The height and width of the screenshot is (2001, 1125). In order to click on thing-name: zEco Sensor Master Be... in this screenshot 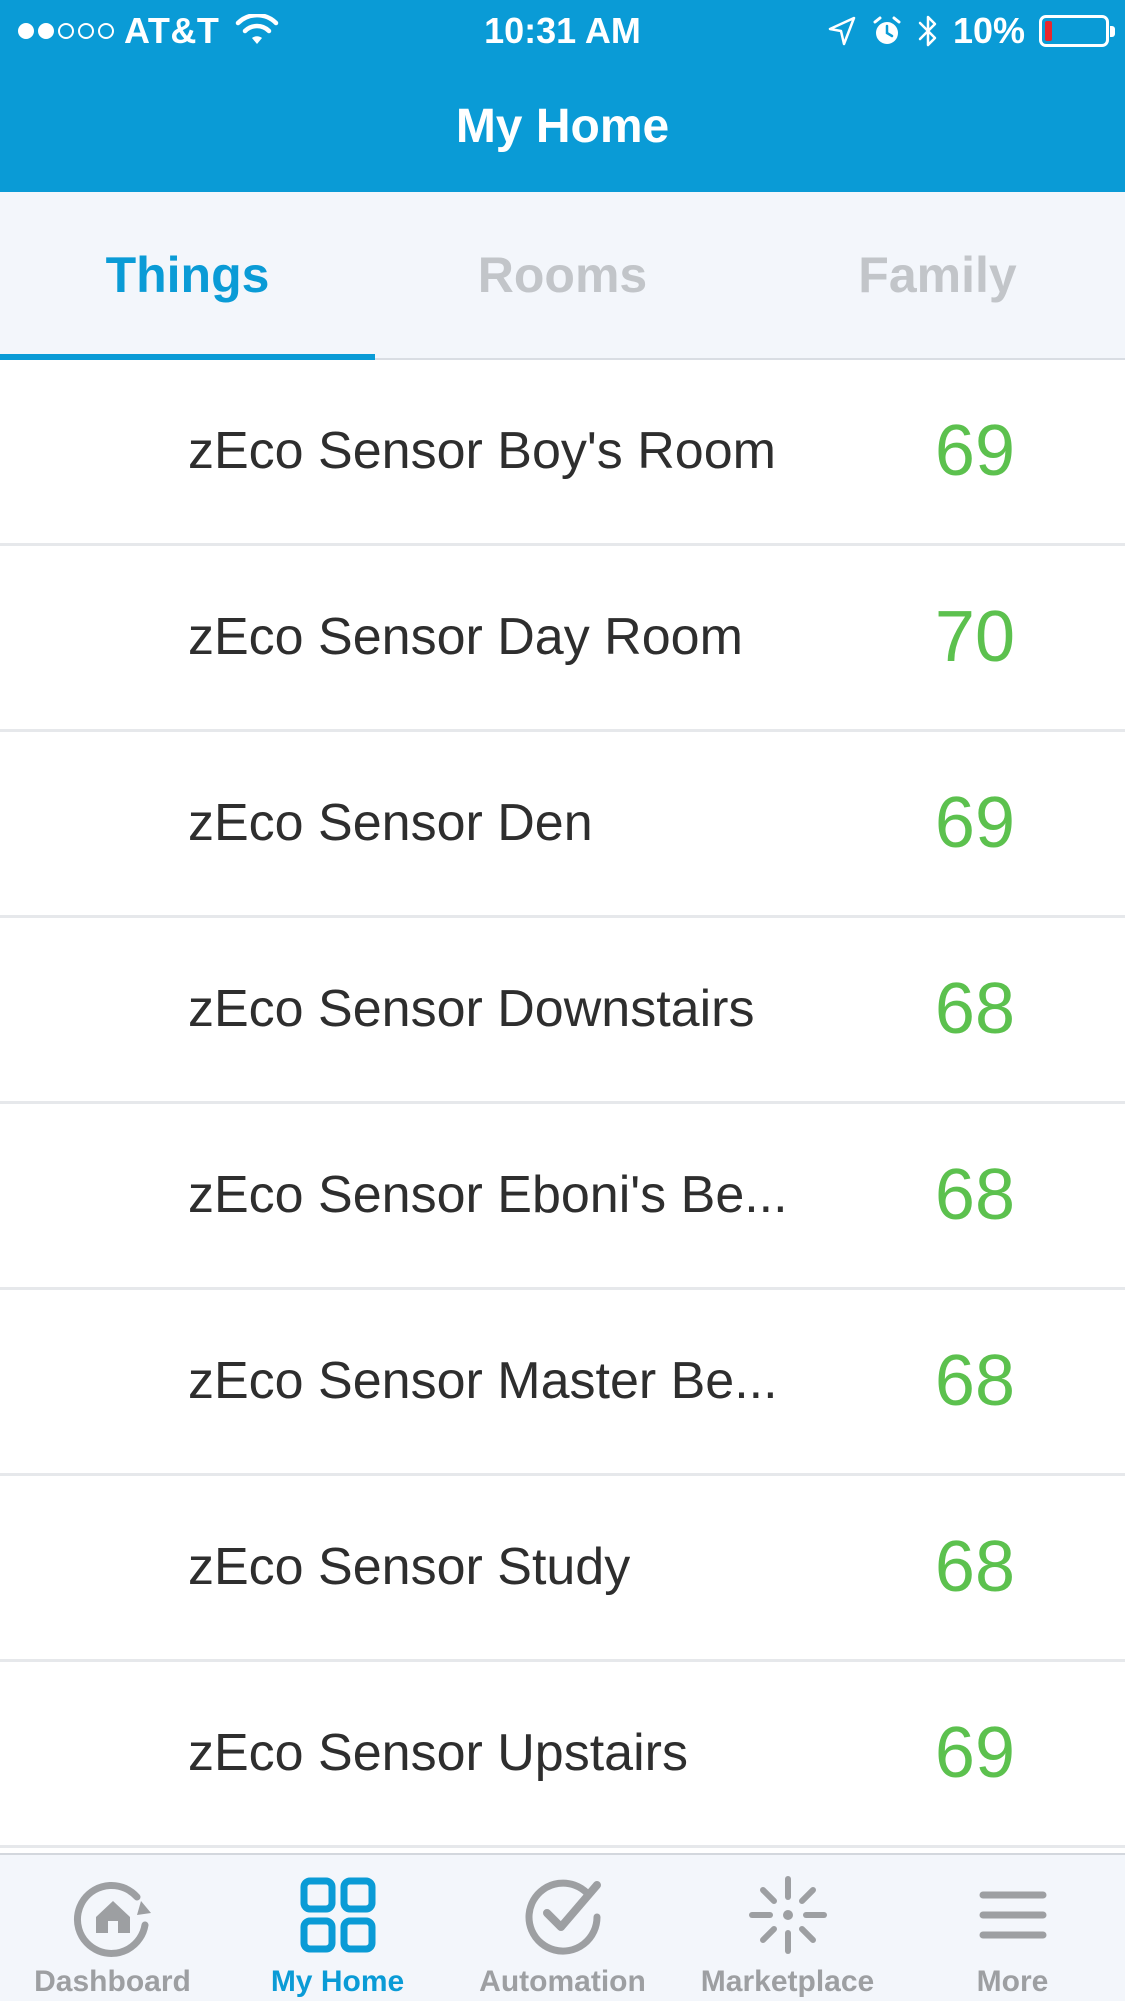, I will do `click(483, 1381)`.